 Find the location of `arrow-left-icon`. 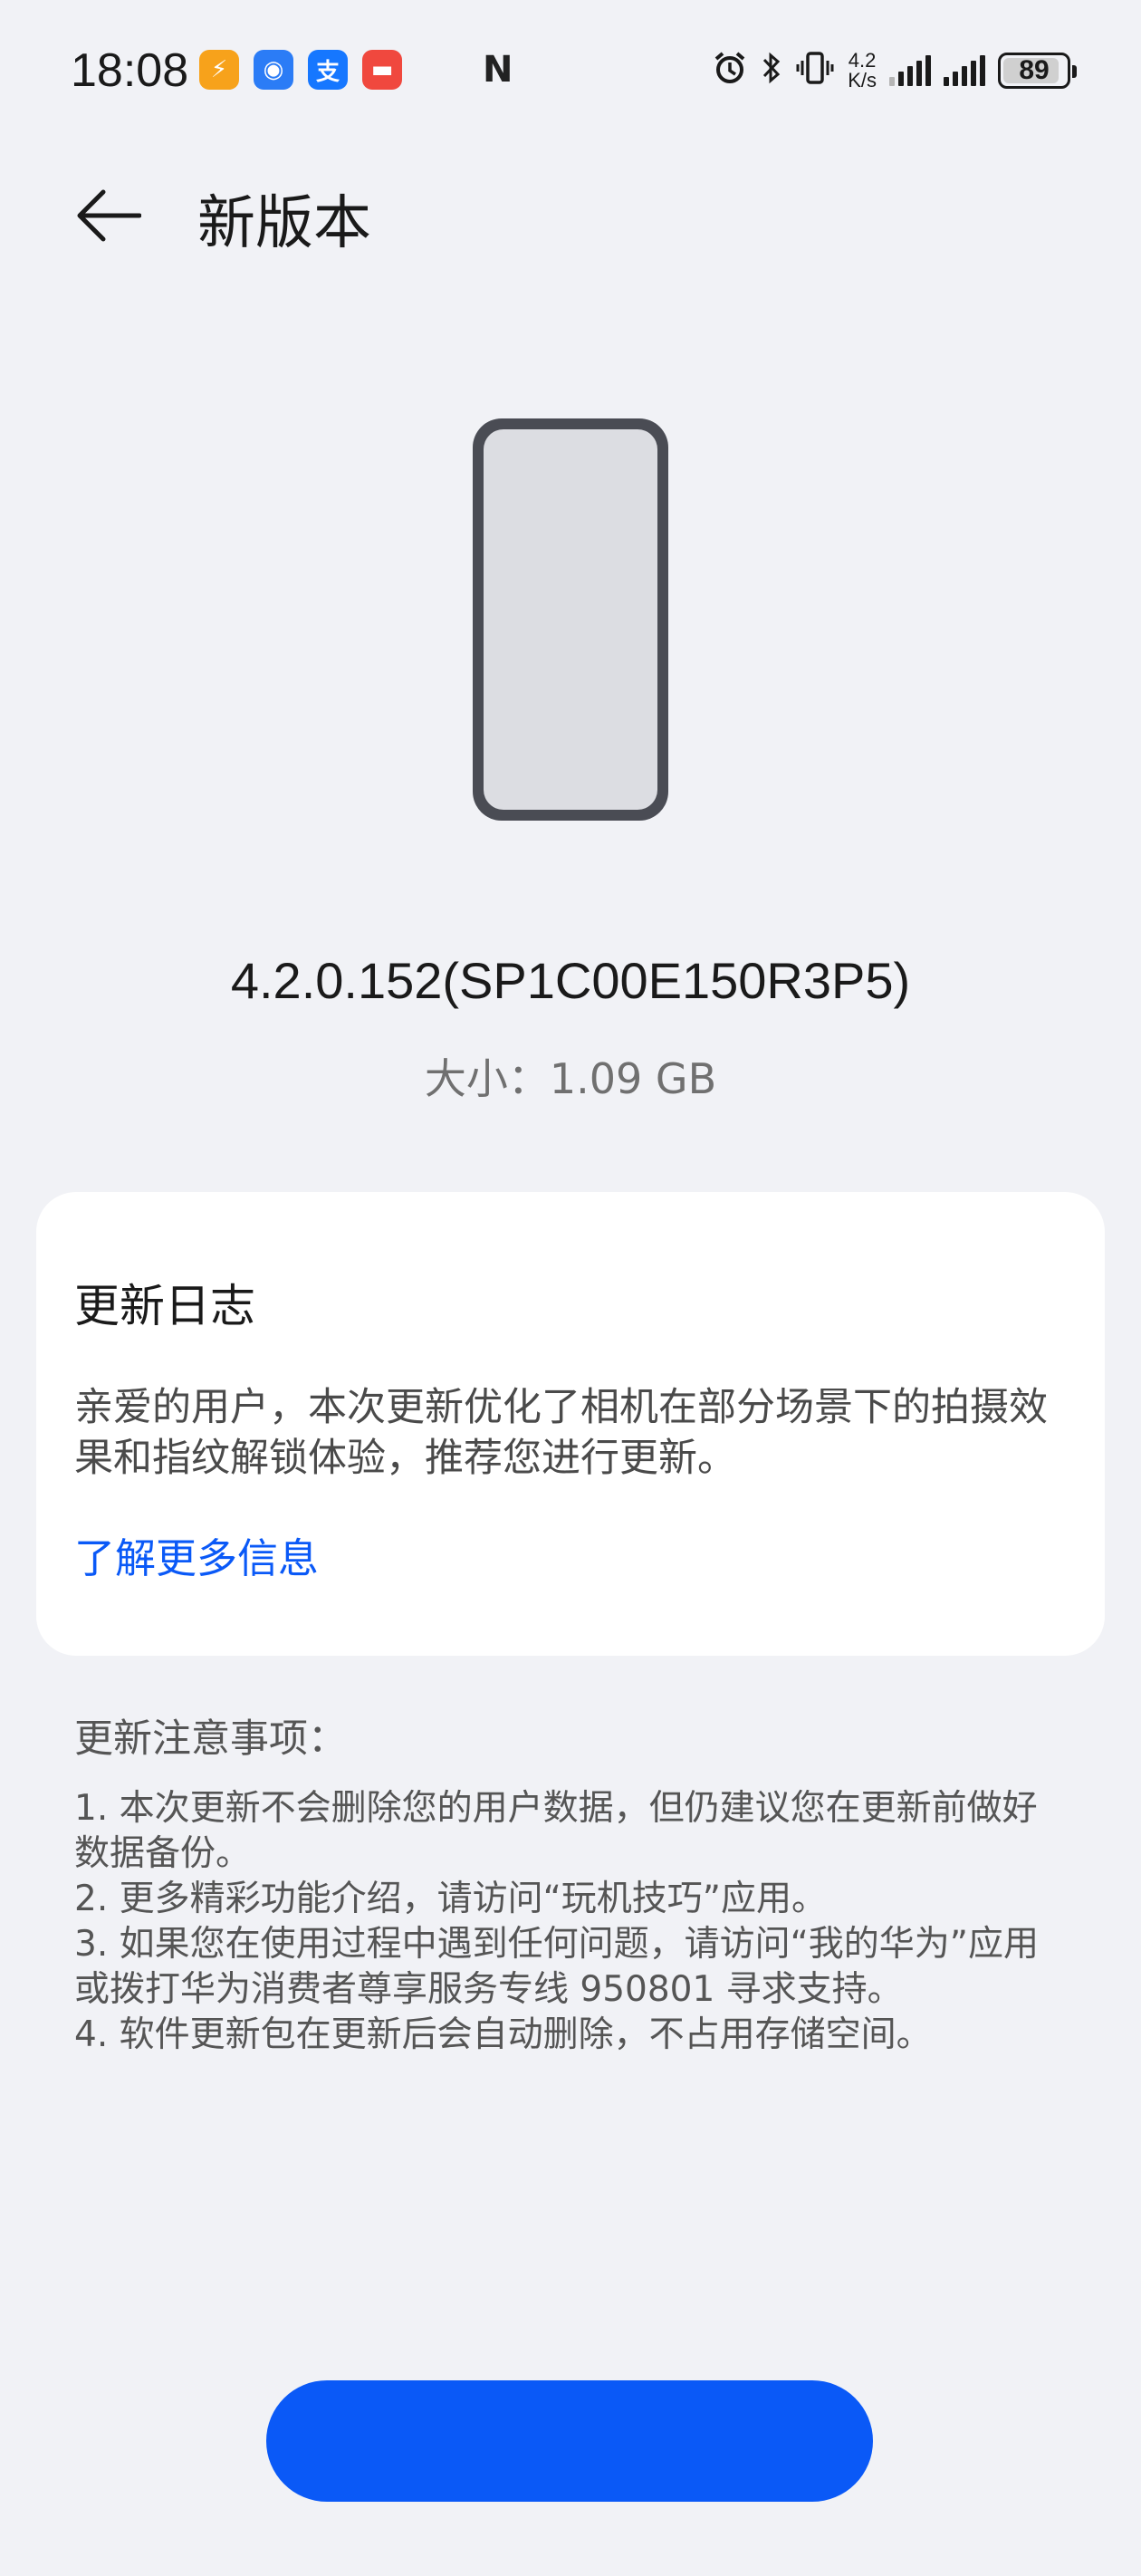

arrow-left-icon is located at coordinates (109, 215).